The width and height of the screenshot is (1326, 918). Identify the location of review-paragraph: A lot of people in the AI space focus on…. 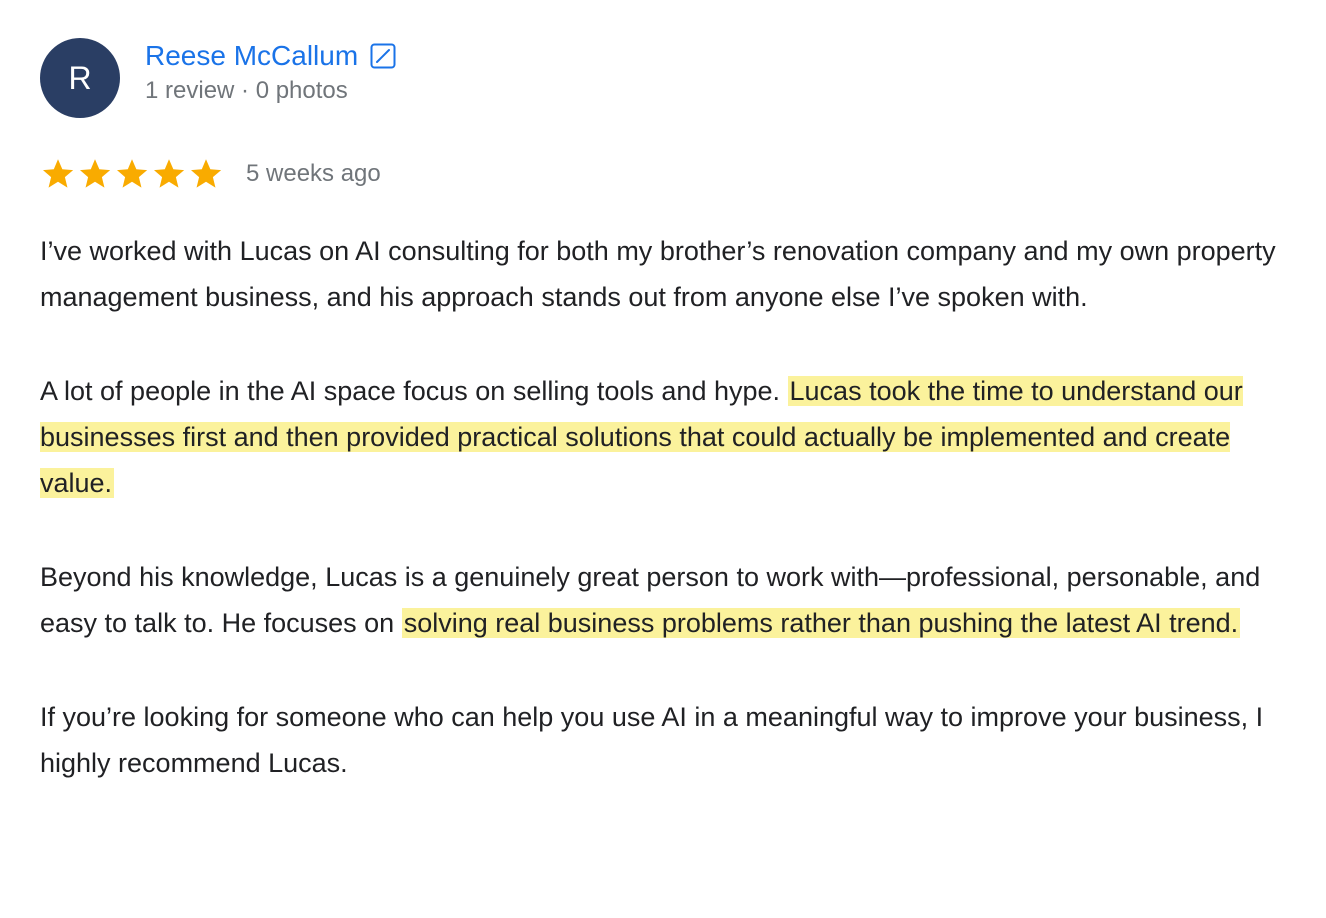
(663, 437).